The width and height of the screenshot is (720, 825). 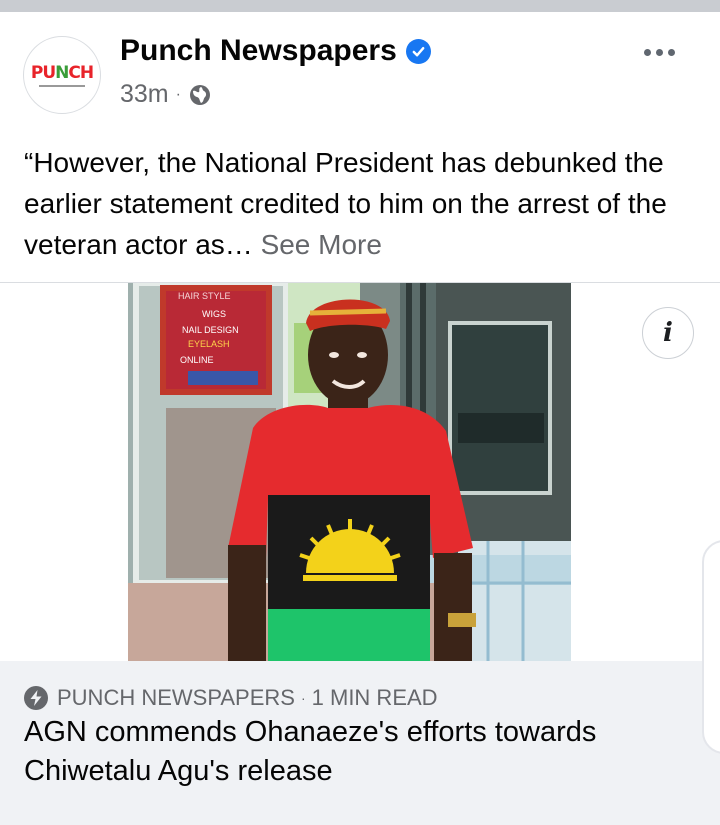 I want to click on avatar-logo-letter: P, so click(x=37, y=72).